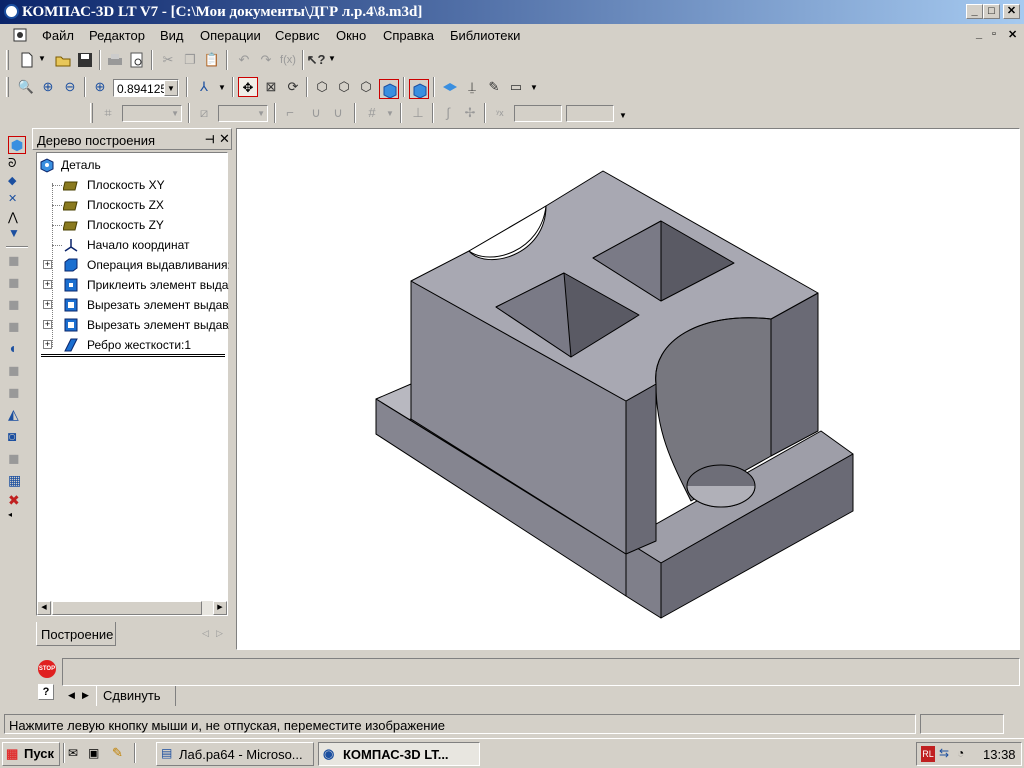 The image size is (1024, 768). What do you see at coordinates (136, 696) in the screenshot?
I see `tab-shift: Сдвинуть` at bounding box center [136, 696].